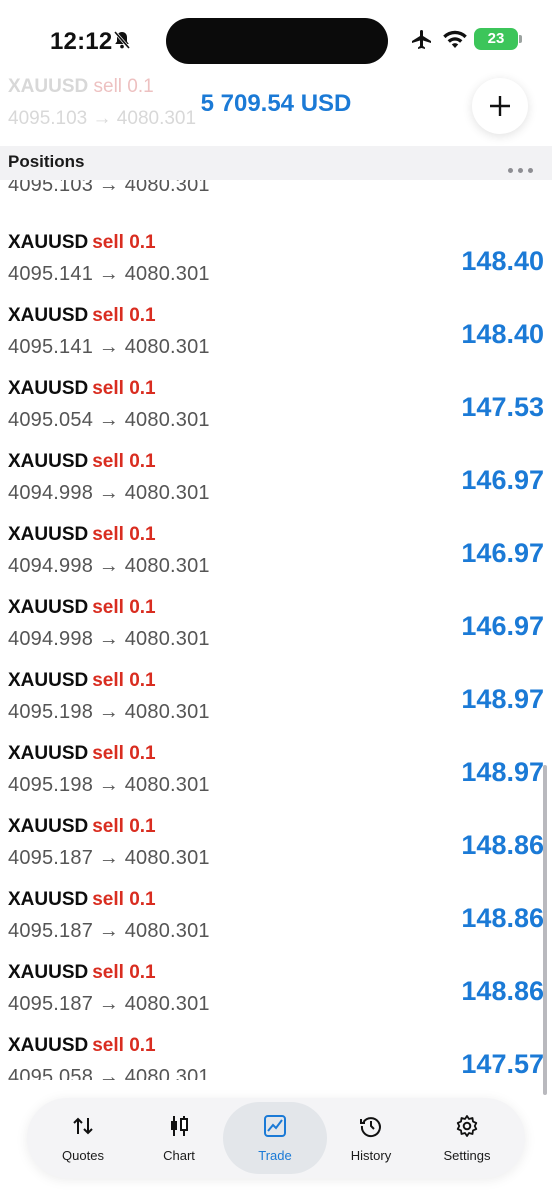 The image size is (552, 1200). What do you see at coordinates (179, 1138) in the screenshot?
I see `tab-chart: Chart` at bounding box center [179, 1138].